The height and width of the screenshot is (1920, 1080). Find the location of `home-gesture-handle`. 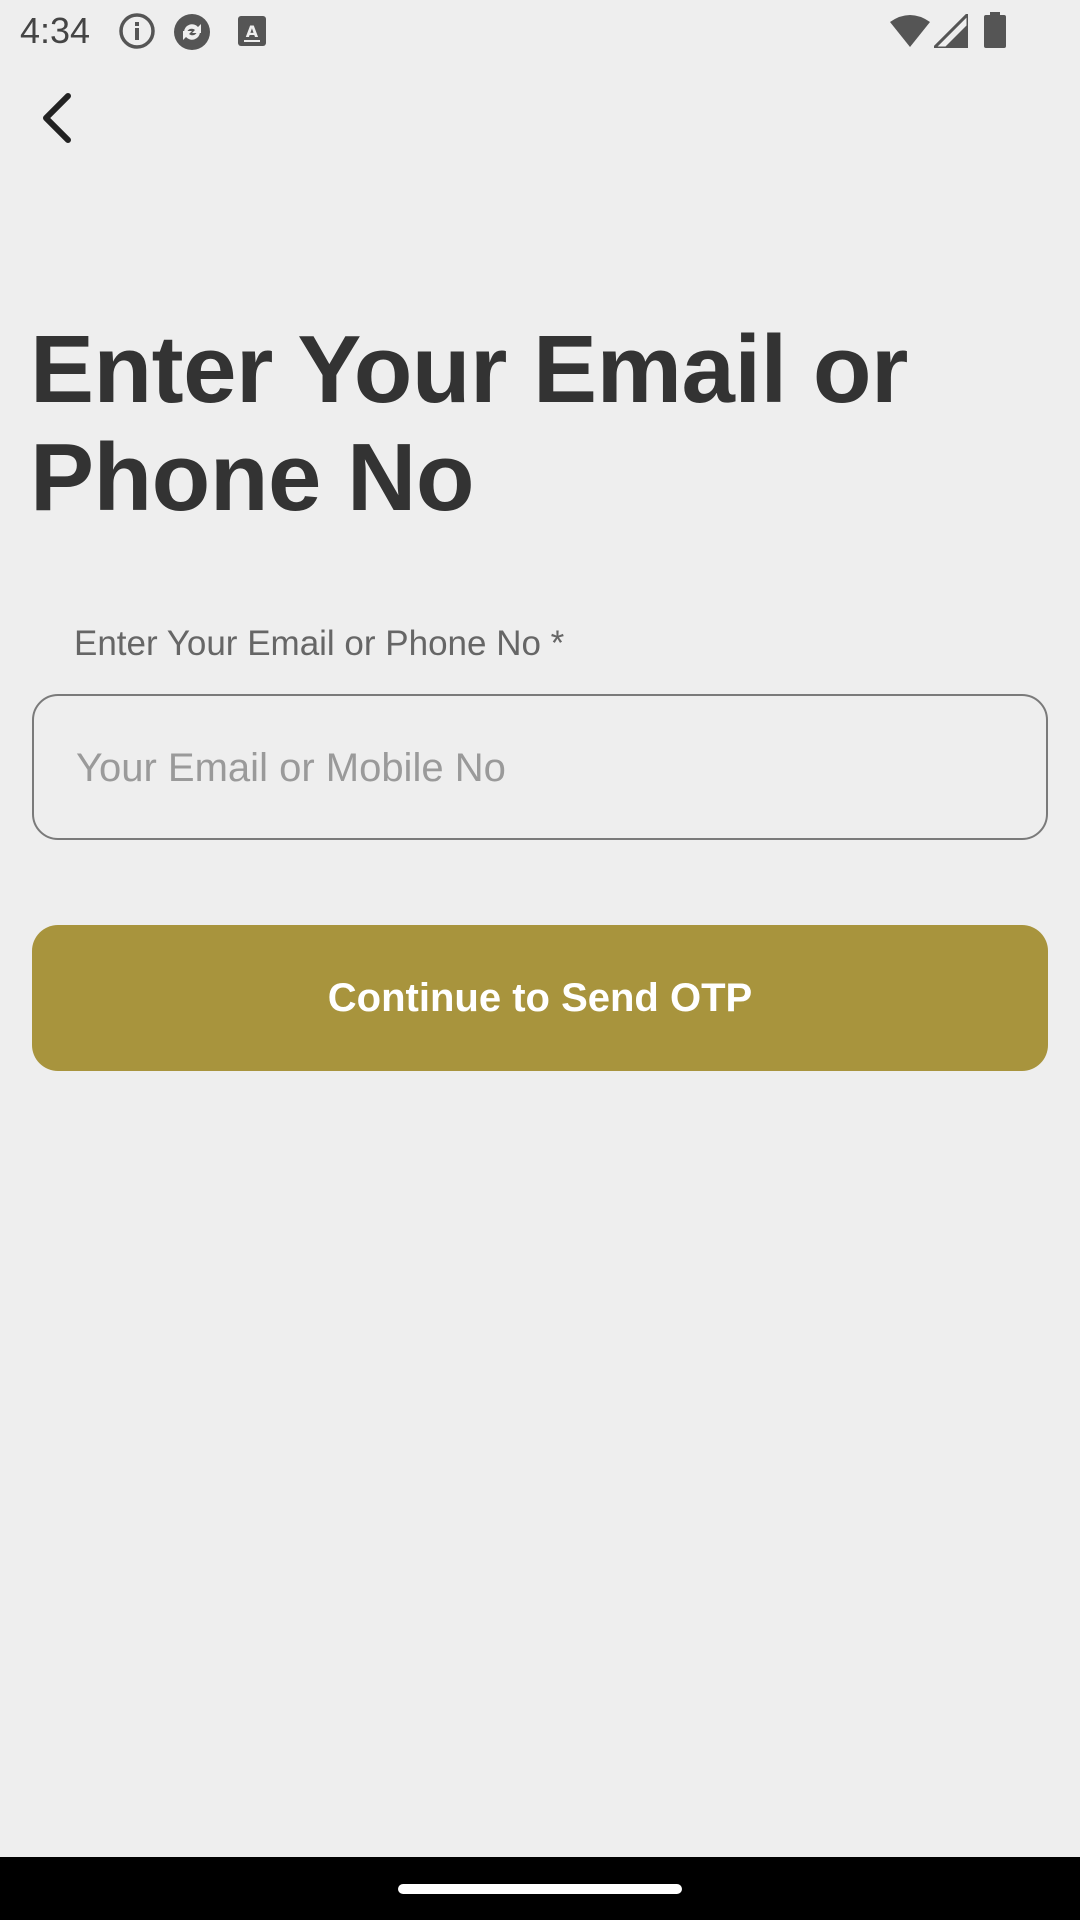

home-gesture-handle is located at coordinates (540, 1889).